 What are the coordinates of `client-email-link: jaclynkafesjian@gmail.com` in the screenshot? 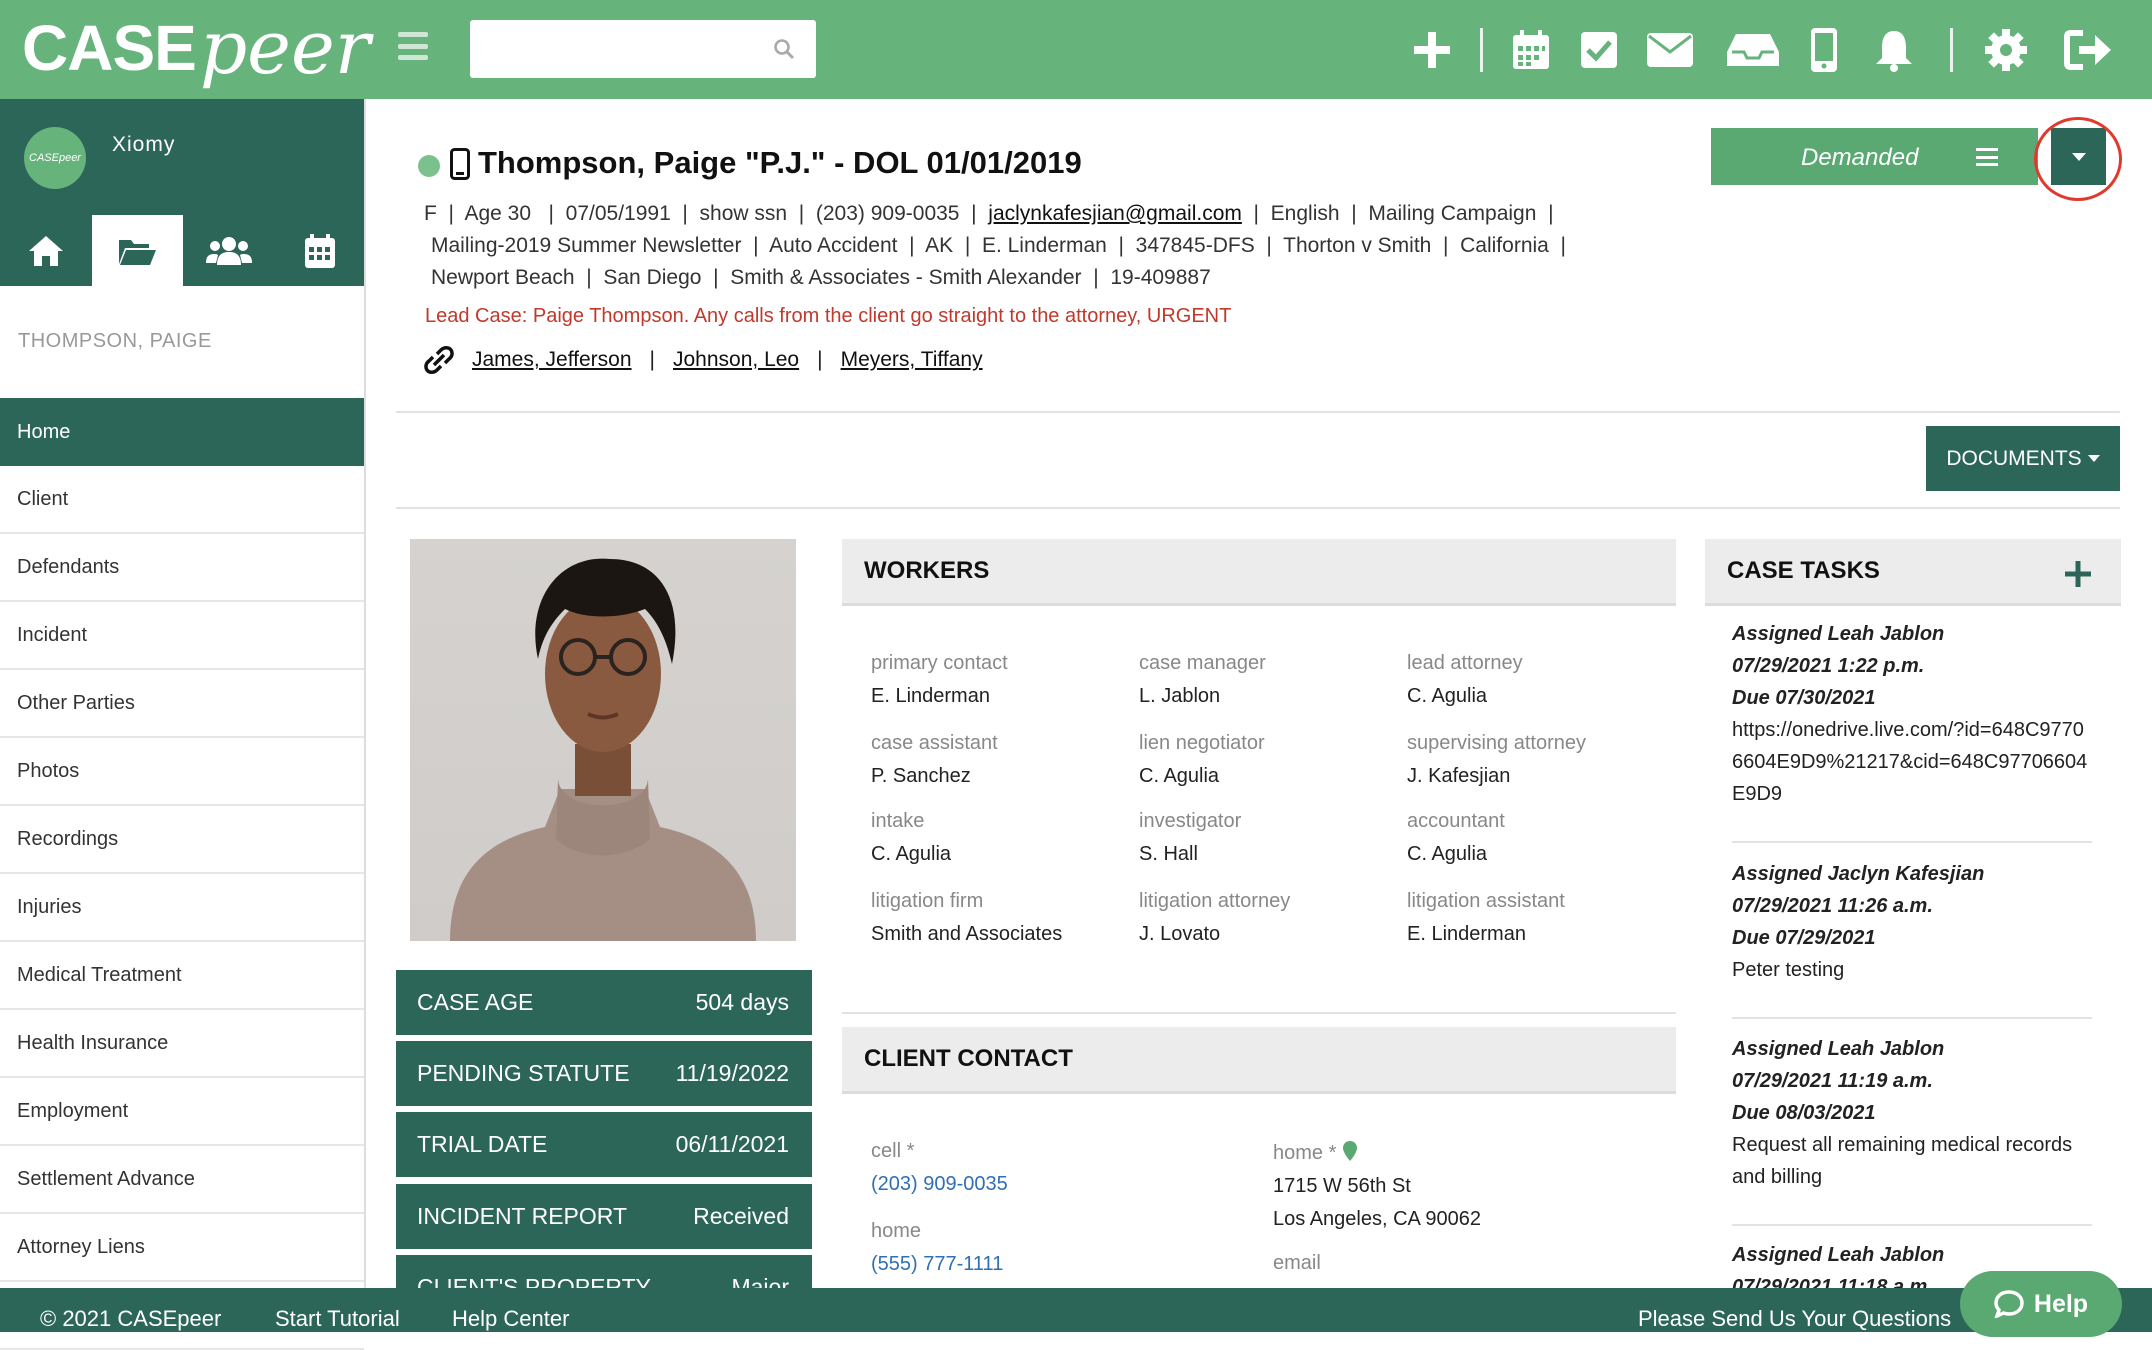 It's located at (1115, 213).